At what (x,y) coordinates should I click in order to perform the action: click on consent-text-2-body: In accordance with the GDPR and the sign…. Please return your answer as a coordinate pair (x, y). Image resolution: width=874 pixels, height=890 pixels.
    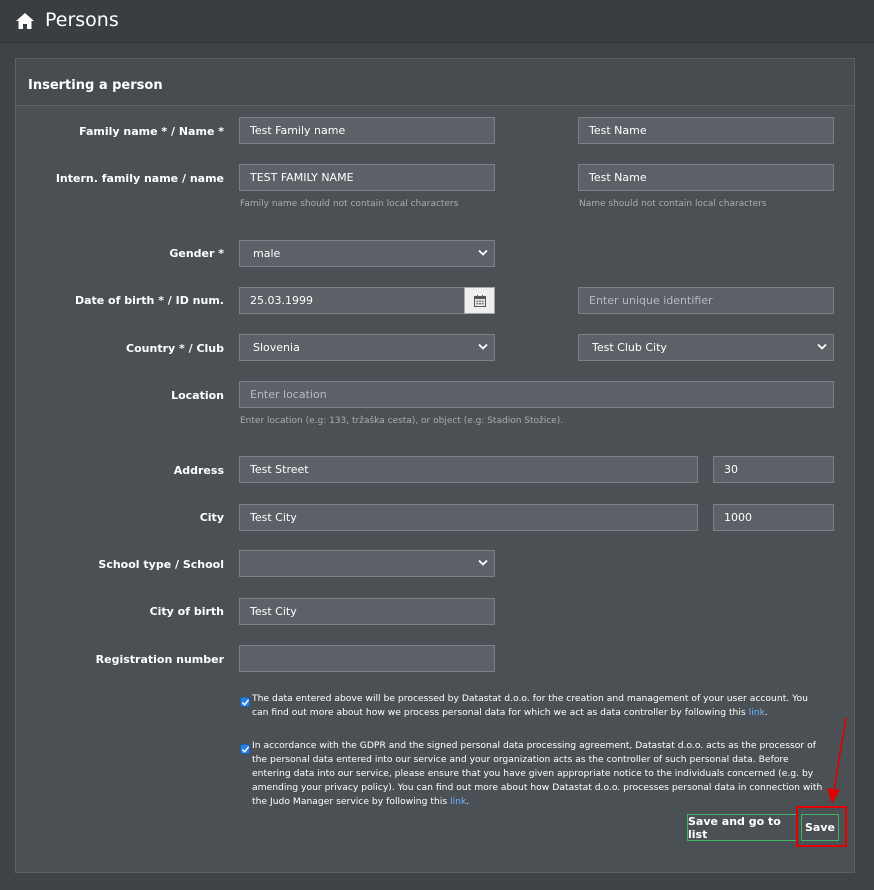
    Looking at the image, I should click on (537, 773).